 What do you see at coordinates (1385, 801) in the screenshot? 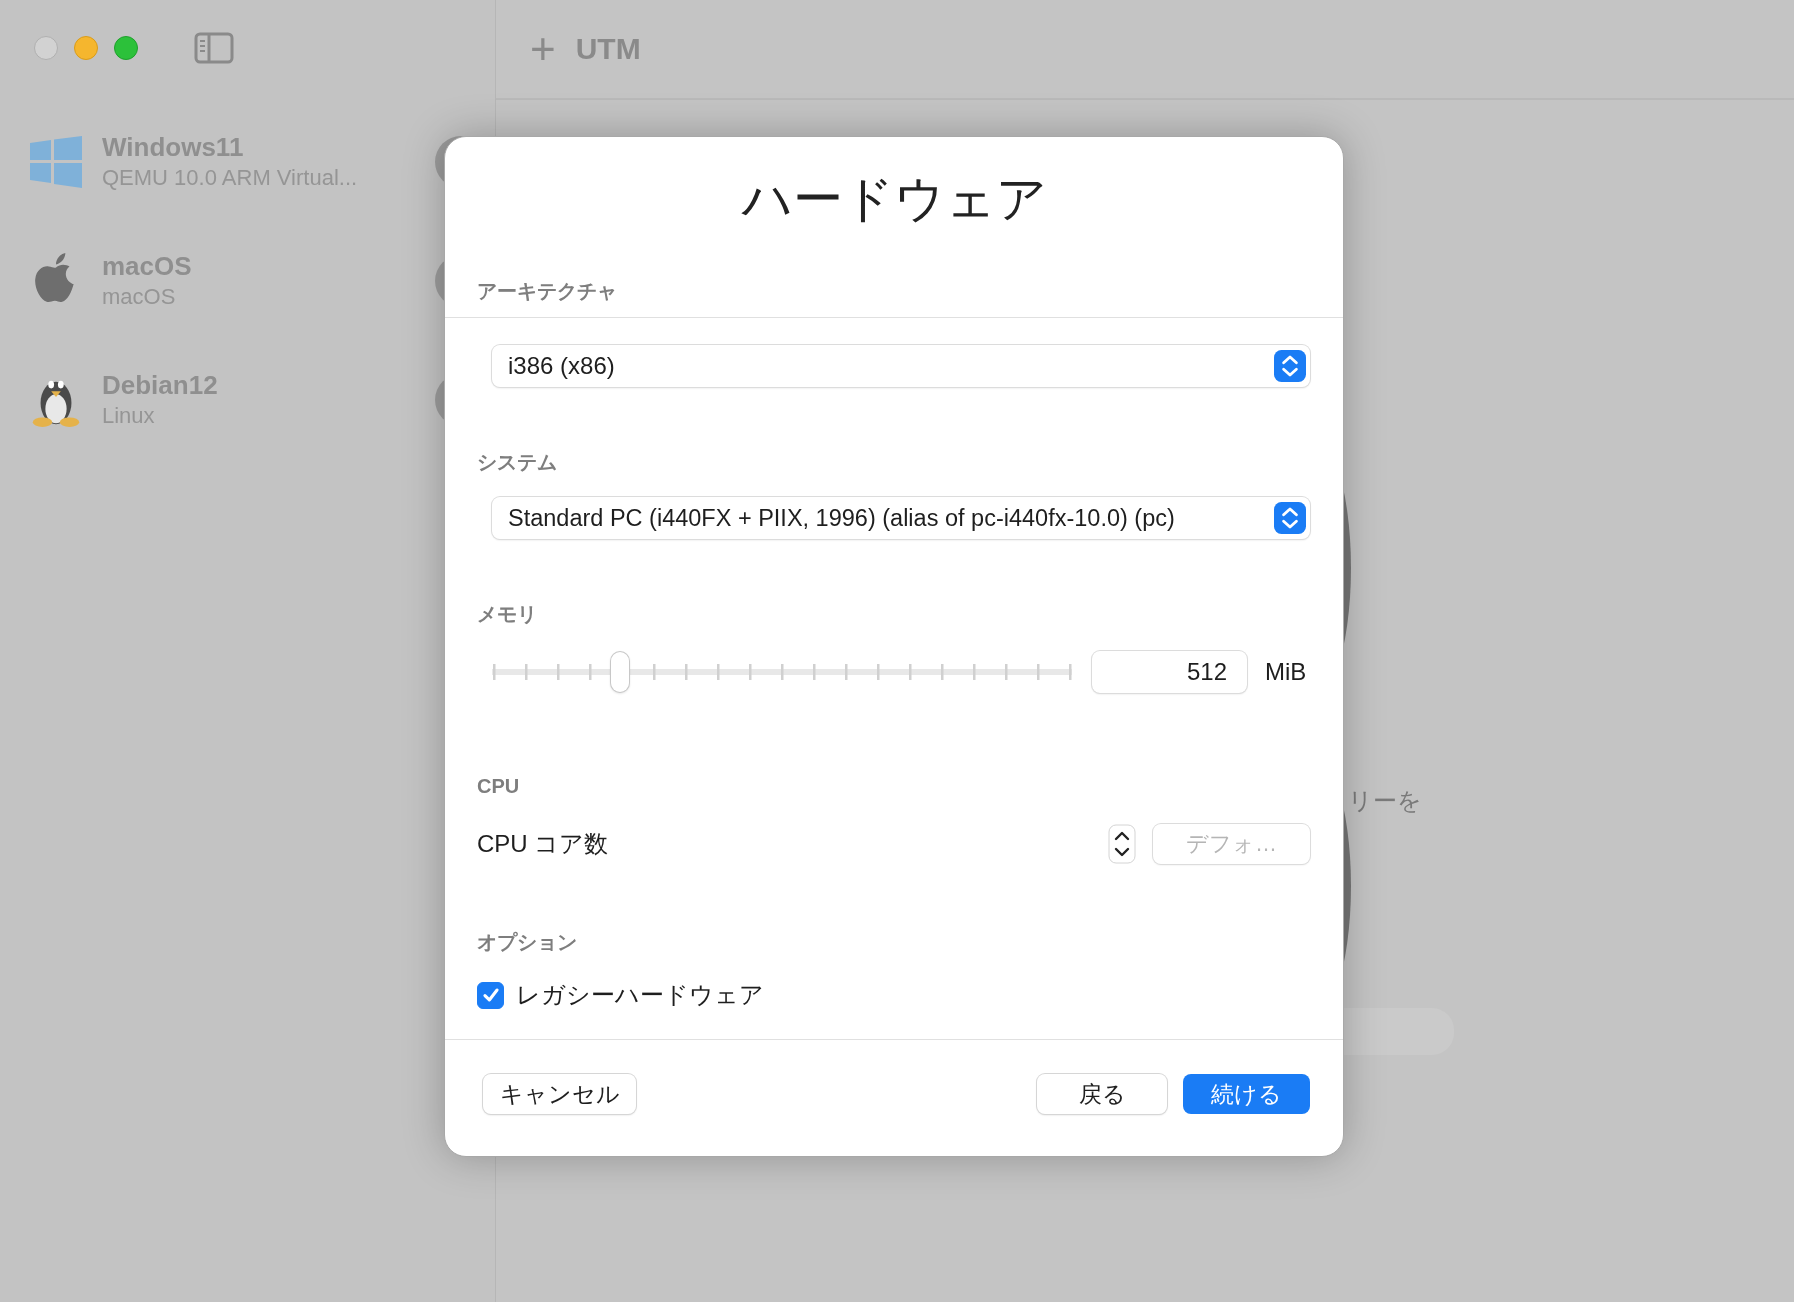
I see `card-caption: リーを` at bounding box center [1385, 801].